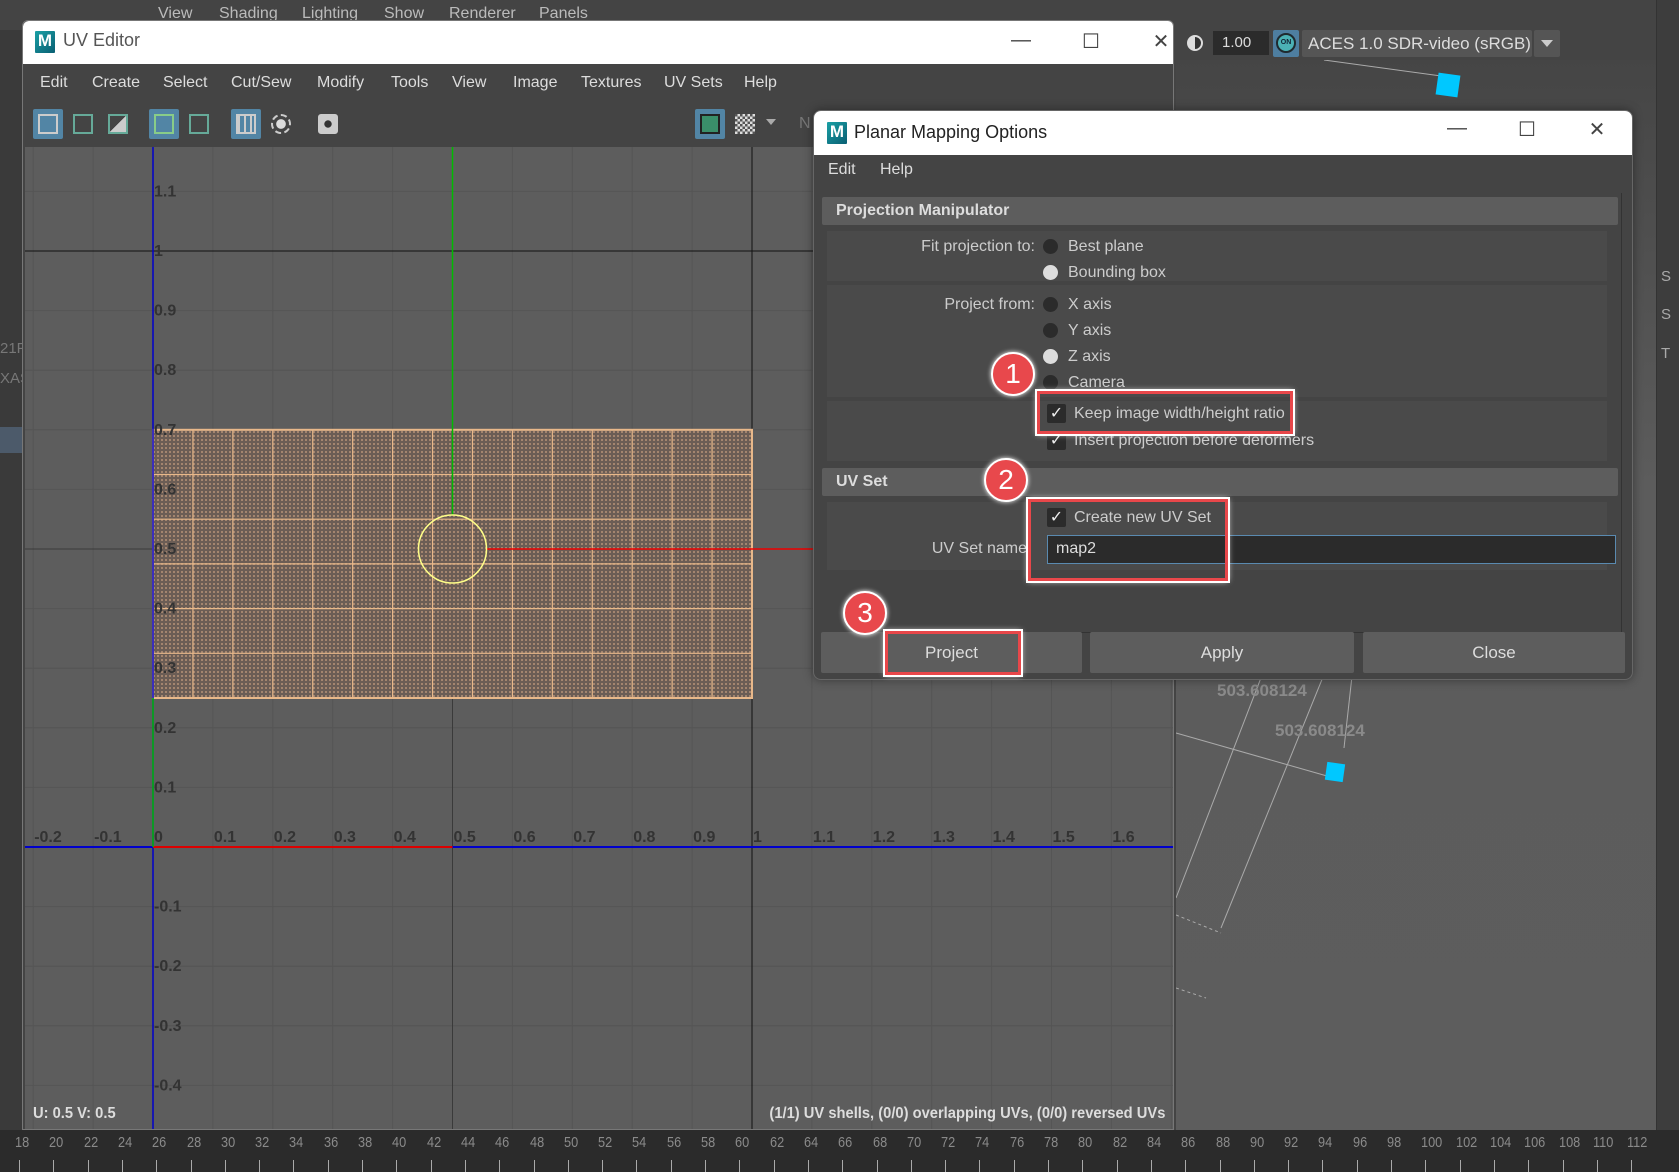 This screenshot has height=1172, width=1679. I want to click on u-tick-label: 0.8, so click(644, 837).